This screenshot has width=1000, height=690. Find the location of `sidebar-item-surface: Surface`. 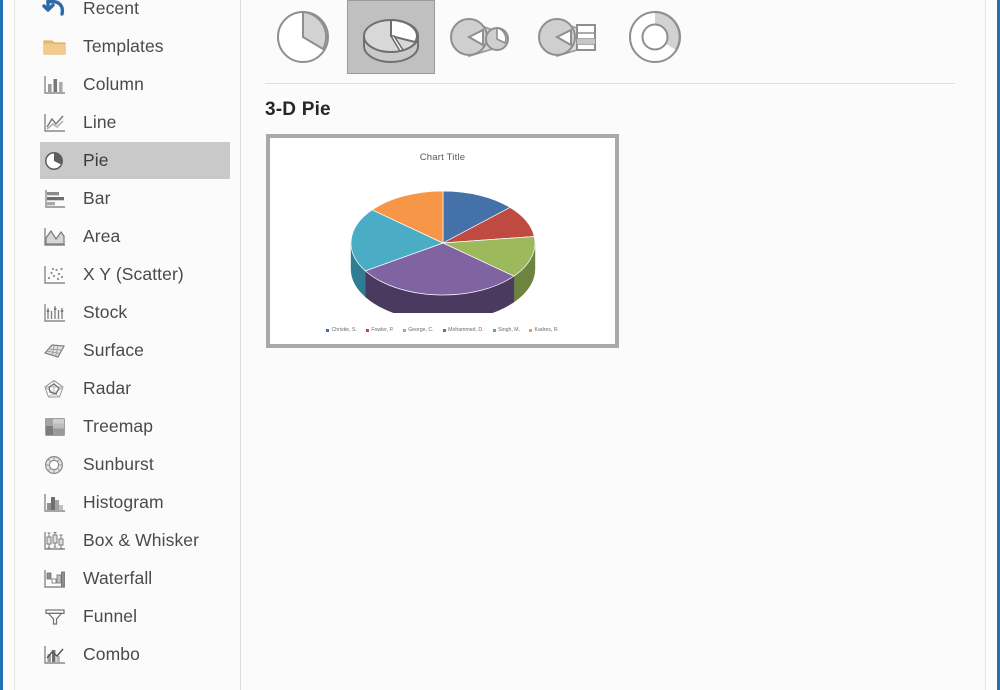

sidebar-item-surface: Surface is located at coordinates (135, 350).